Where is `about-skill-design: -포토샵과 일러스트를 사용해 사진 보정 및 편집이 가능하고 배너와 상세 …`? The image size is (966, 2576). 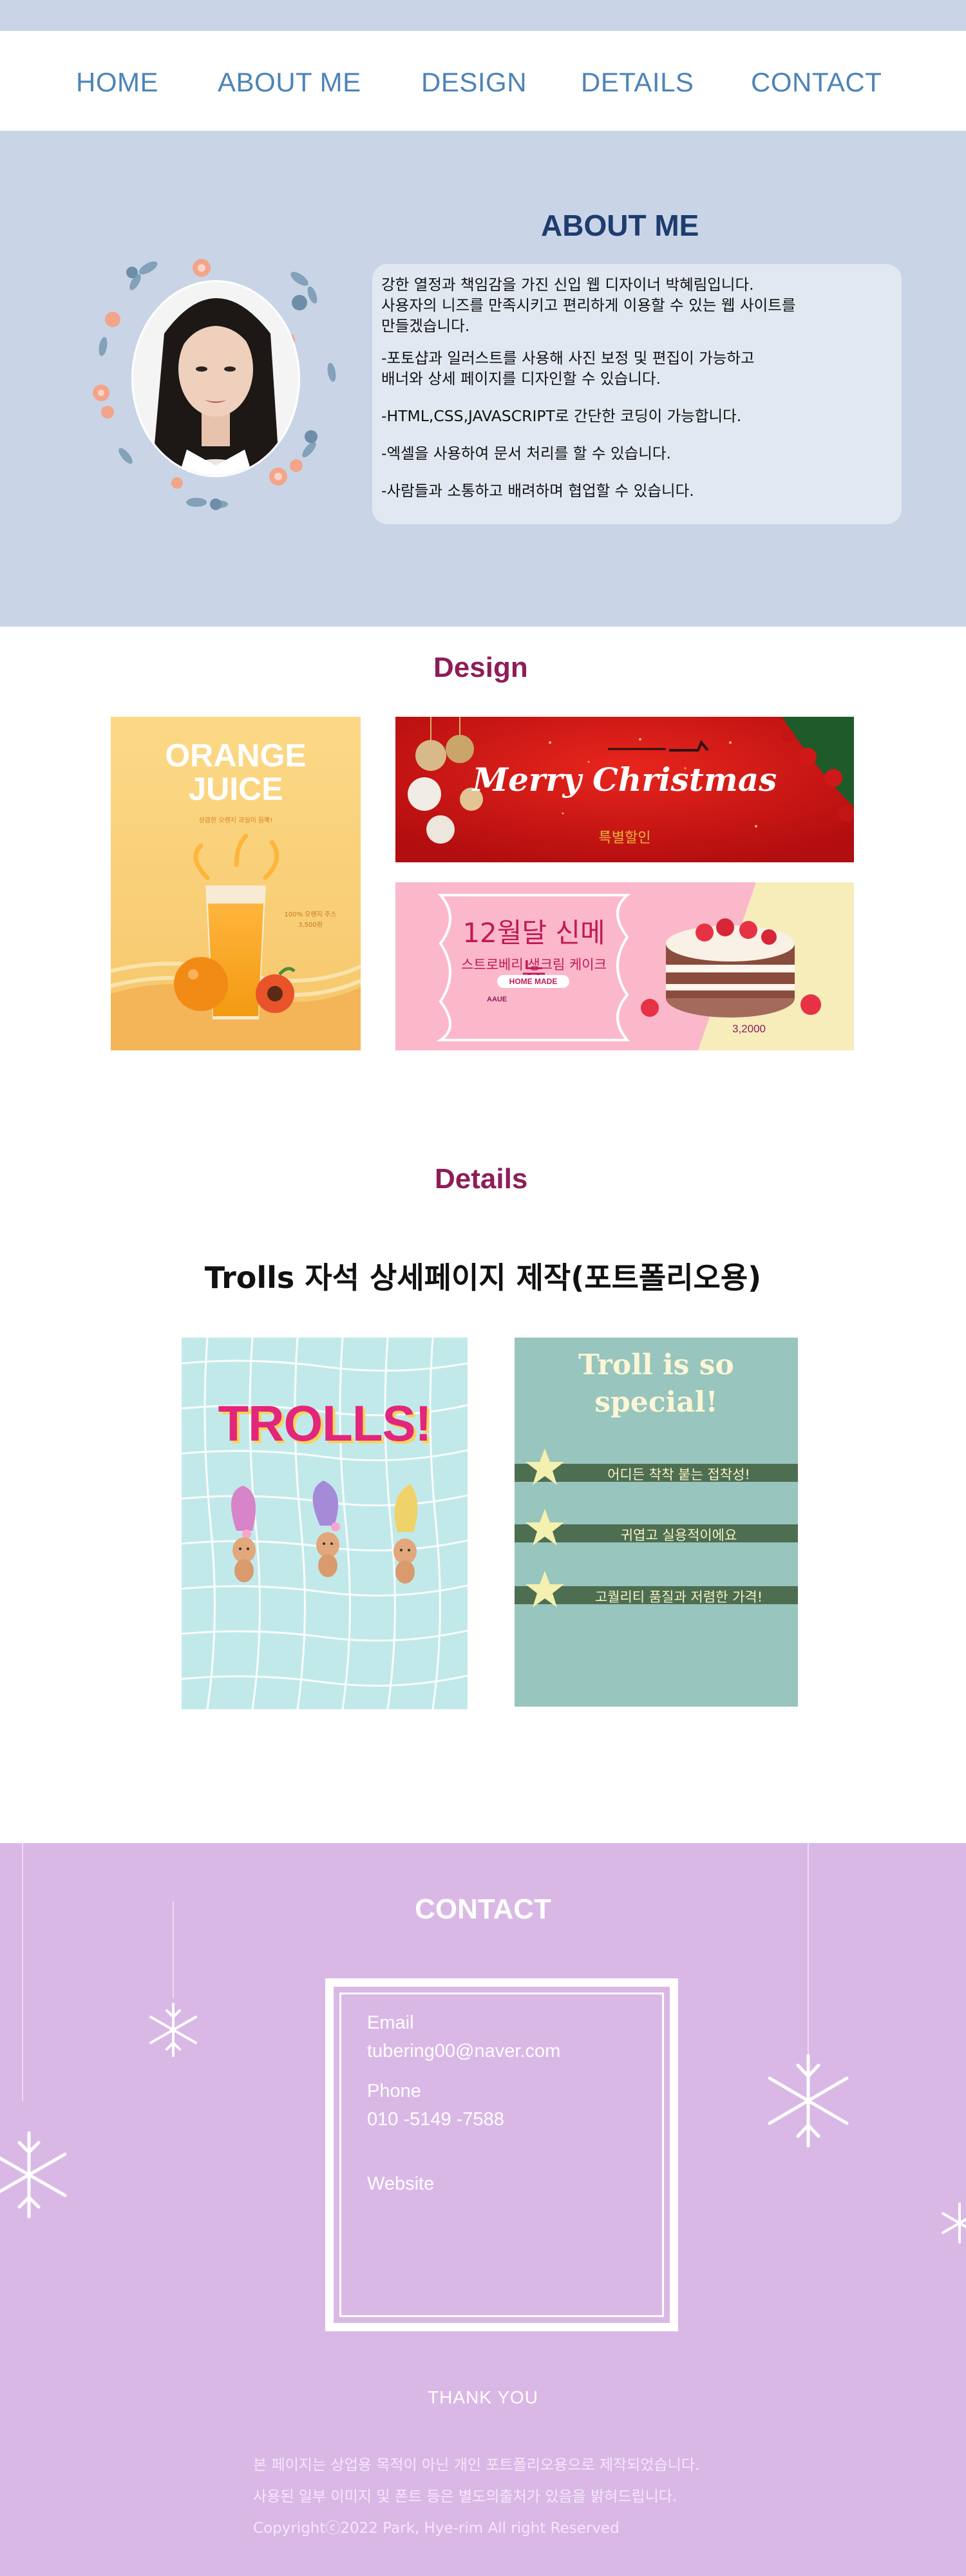 about-skill-design: -포토샵과 일러스트를 사용해 사진 보정 및 편집이 가능하고 배너와 상세 … is located at coordinates (568, 368).